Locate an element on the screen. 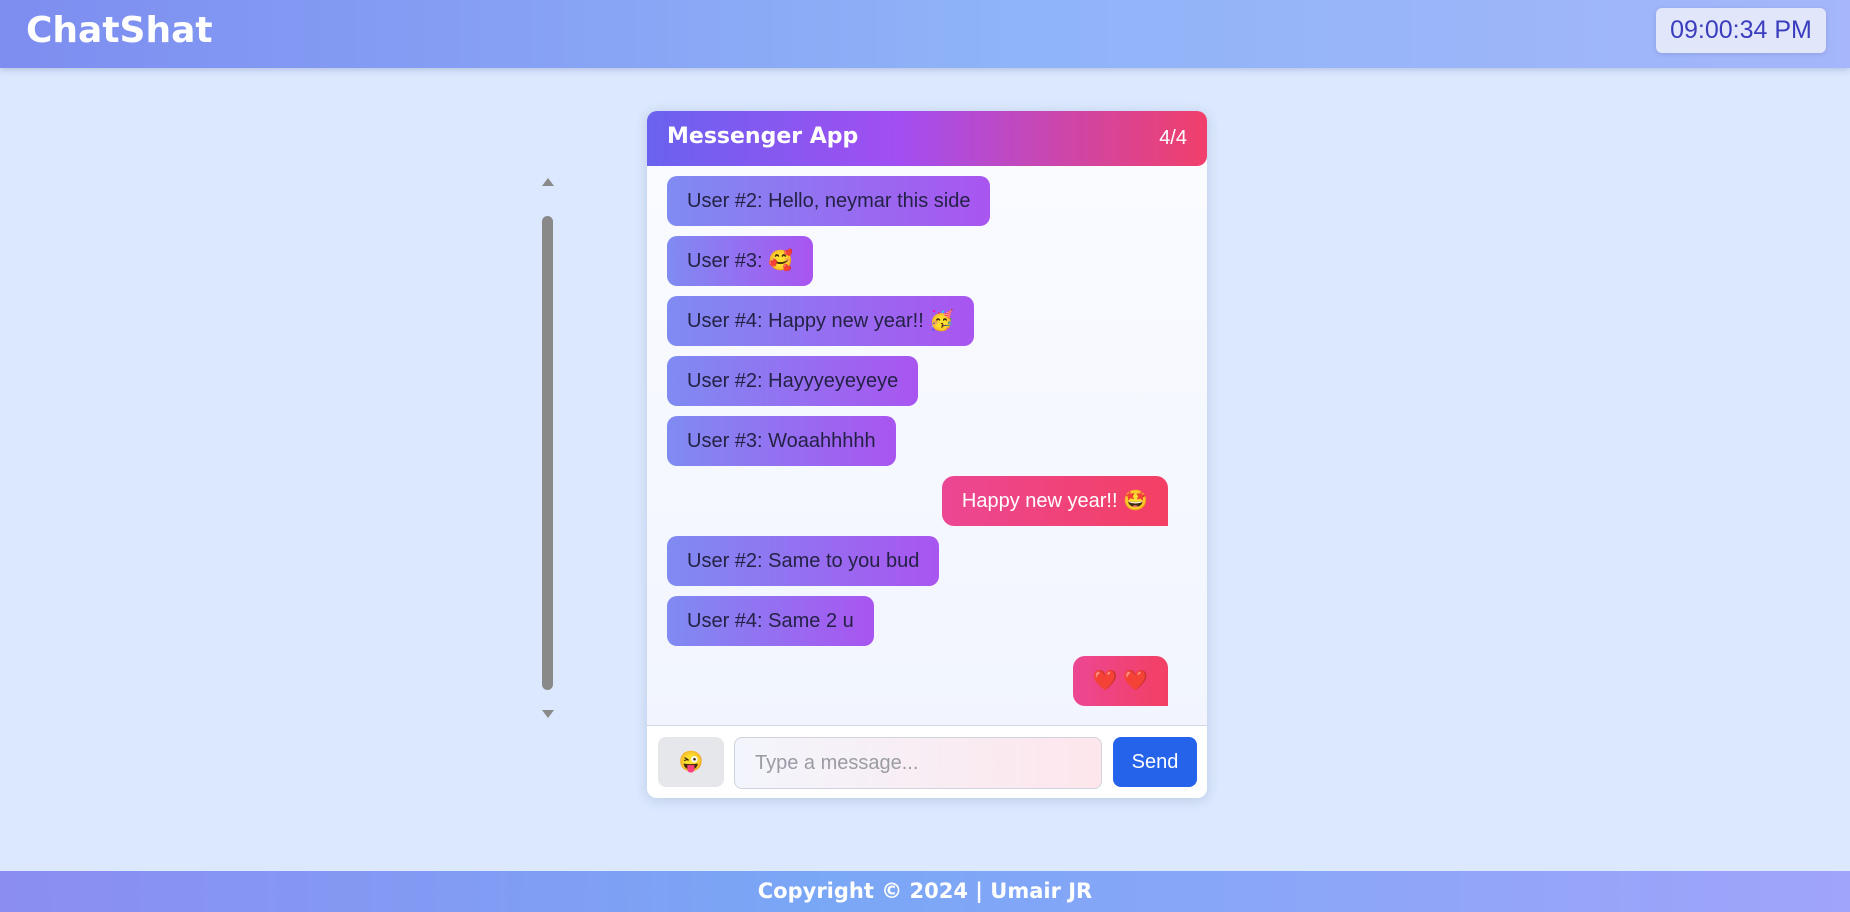 The width and height of the screenshot is (1850, 912). footer-copyright: Copyright © 2024 | Umair JR is located at coordinates (925, 891).